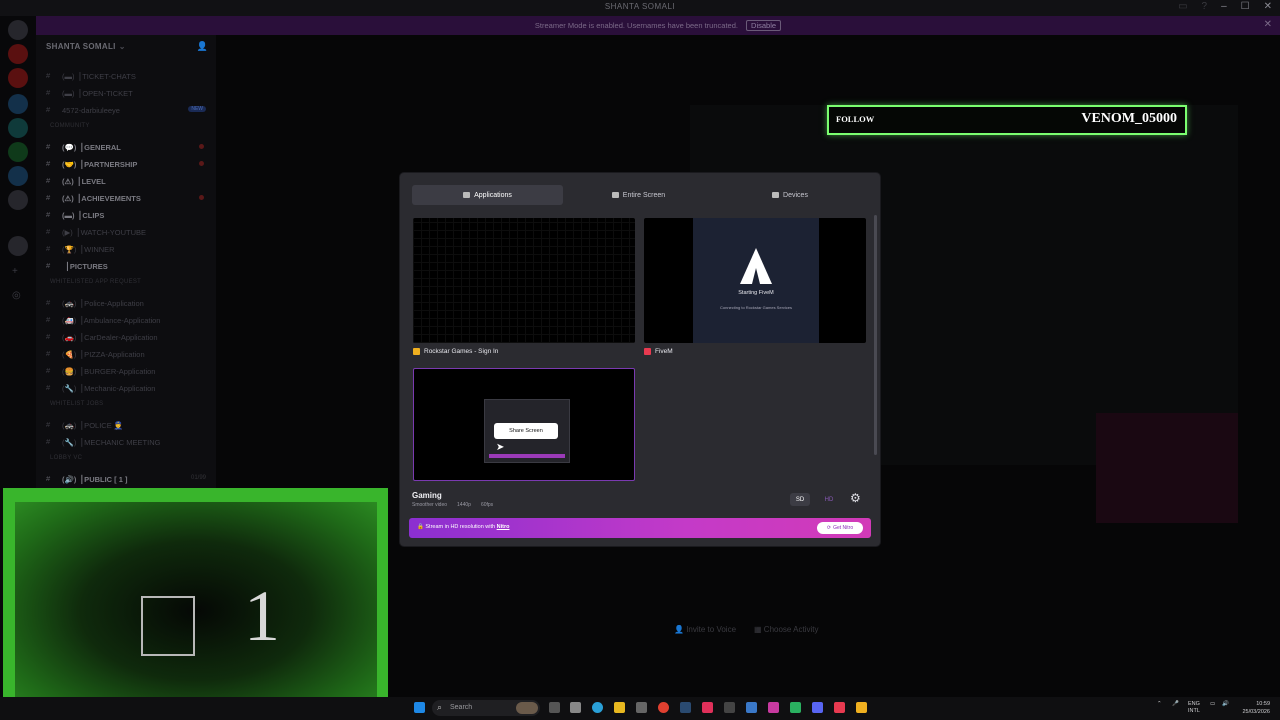 This screenshot has height=720, width=1280. Describe the element at coordinates (644, 195) in the screenshot. I see `tab-label: Entire Screen` at that location.